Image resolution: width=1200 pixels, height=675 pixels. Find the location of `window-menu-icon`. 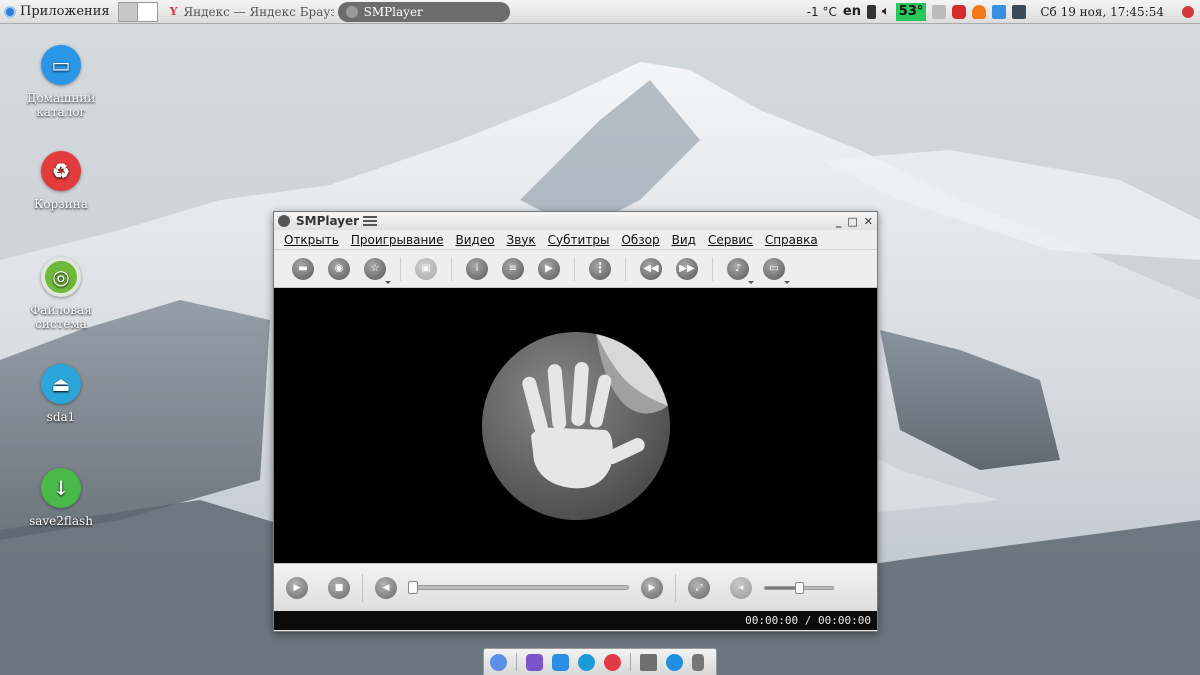

window-menu-icon is located at coordinates (370, 221).